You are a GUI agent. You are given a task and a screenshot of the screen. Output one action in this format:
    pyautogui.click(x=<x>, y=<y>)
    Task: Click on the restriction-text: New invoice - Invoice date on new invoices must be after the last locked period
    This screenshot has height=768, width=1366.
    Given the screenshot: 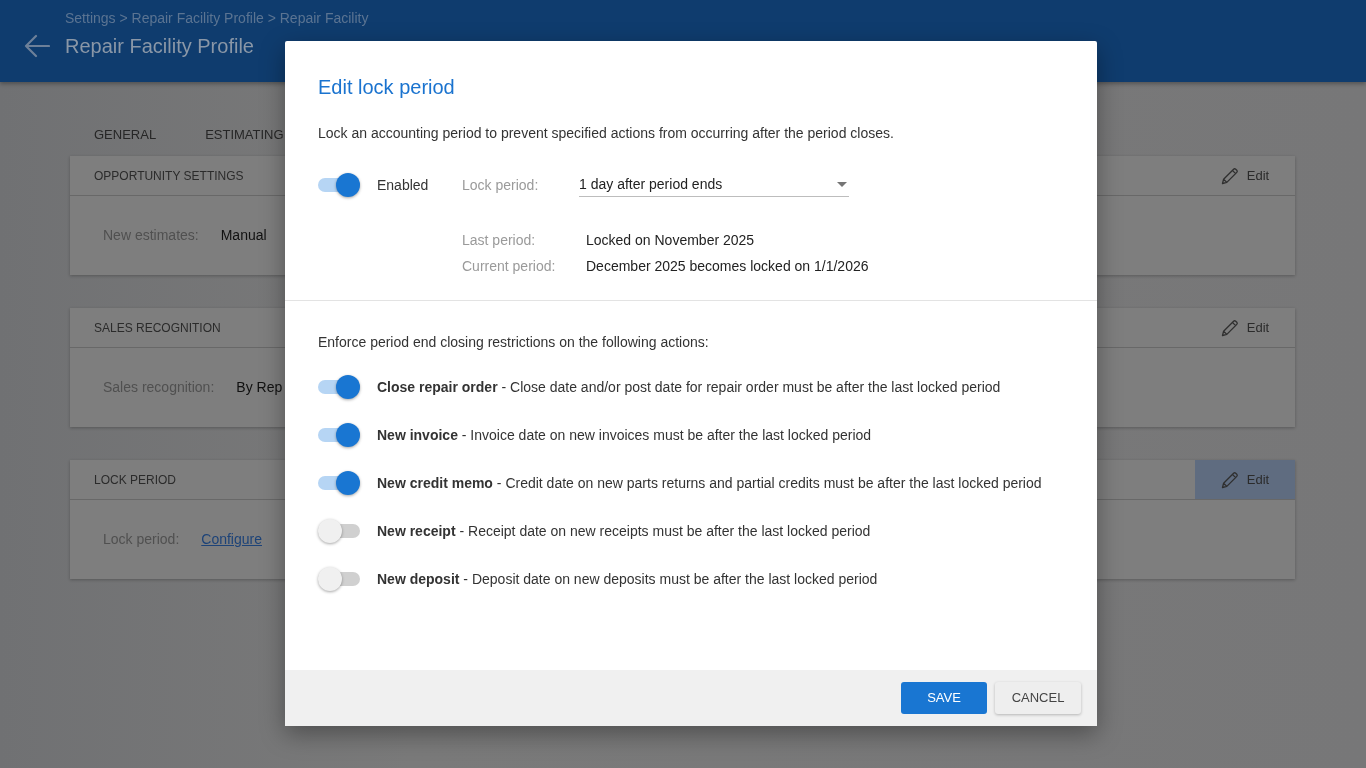 What is the action you would take?
    pyautogui.click(x=624, y=435)
    